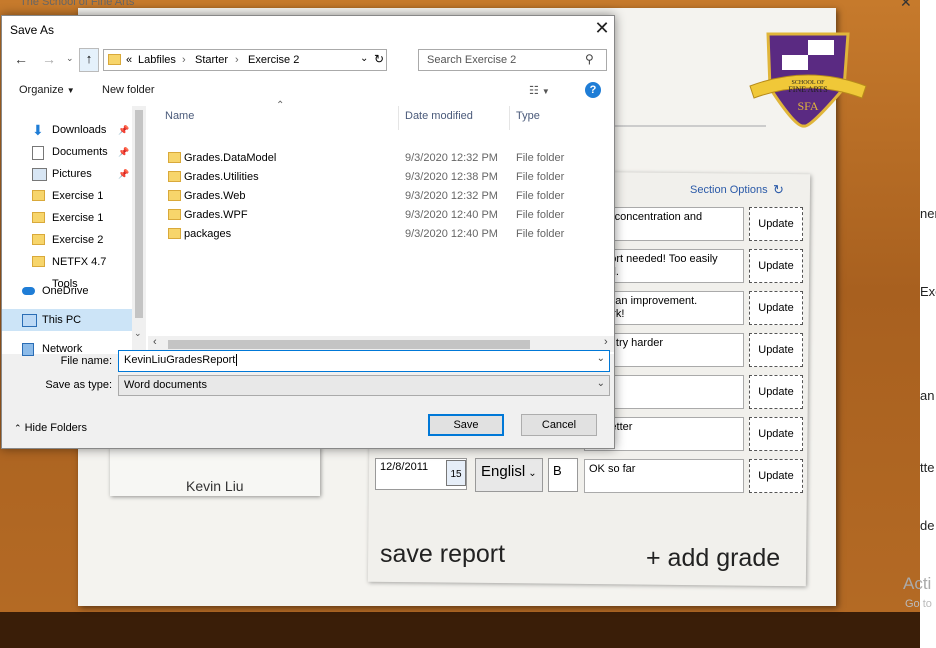 The width and height of the screenshot is (936, 648). What do you see at coordinates (211, 60) in the screenshot?
I see `breadcrumb-starter: Starter` at bounding box center [211, 60].